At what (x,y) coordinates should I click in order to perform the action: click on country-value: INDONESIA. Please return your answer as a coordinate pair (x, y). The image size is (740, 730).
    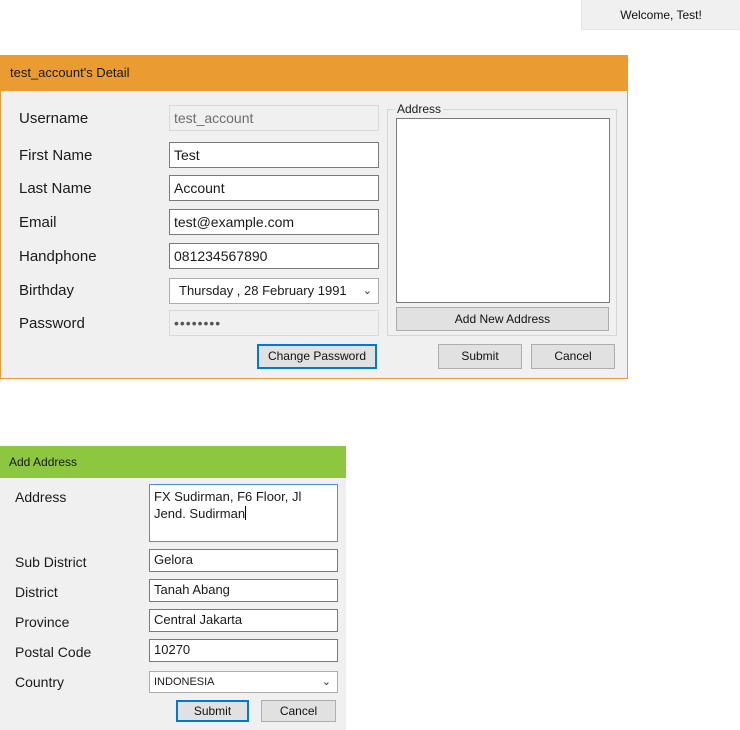
    Looking at the image, I should click on (184, 682).